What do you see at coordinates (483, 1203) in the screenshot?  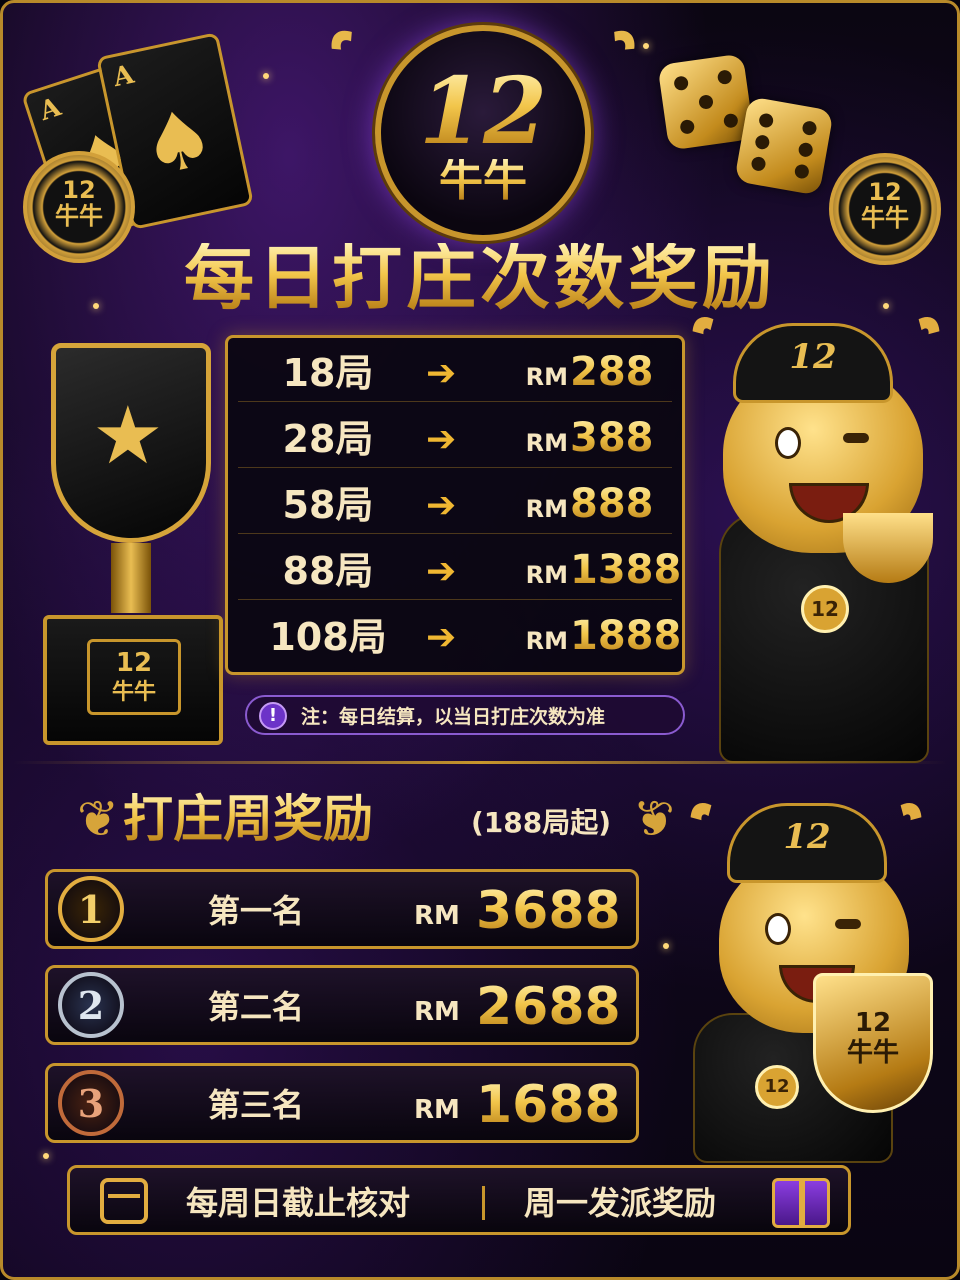 I see `footer-separator` at bounding box center [483, 1203].